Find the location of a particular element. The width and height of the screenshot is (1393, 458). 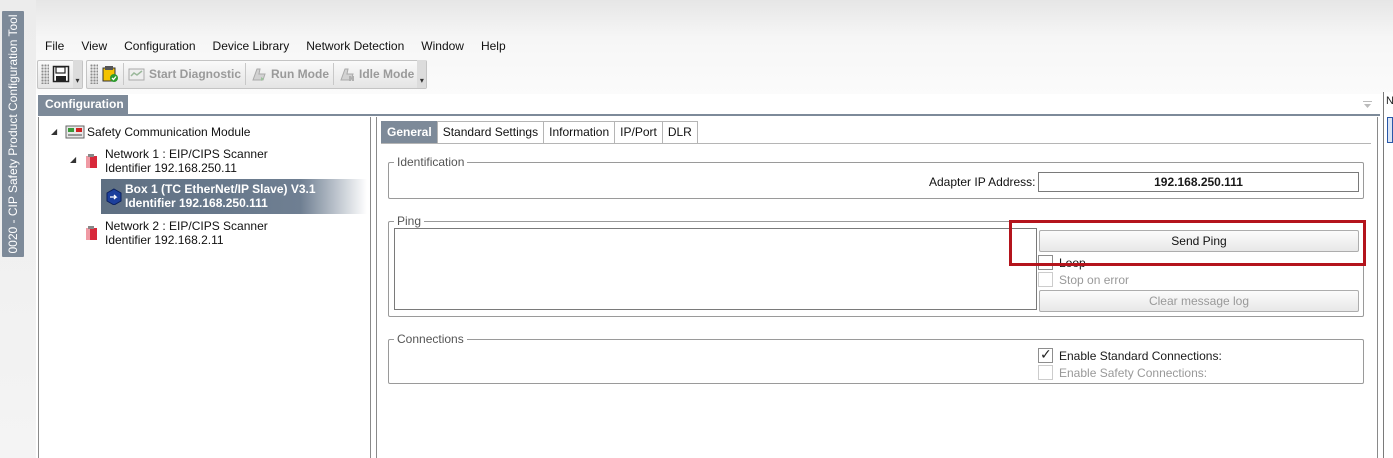

save-icon is located at coordinates (61, 74).